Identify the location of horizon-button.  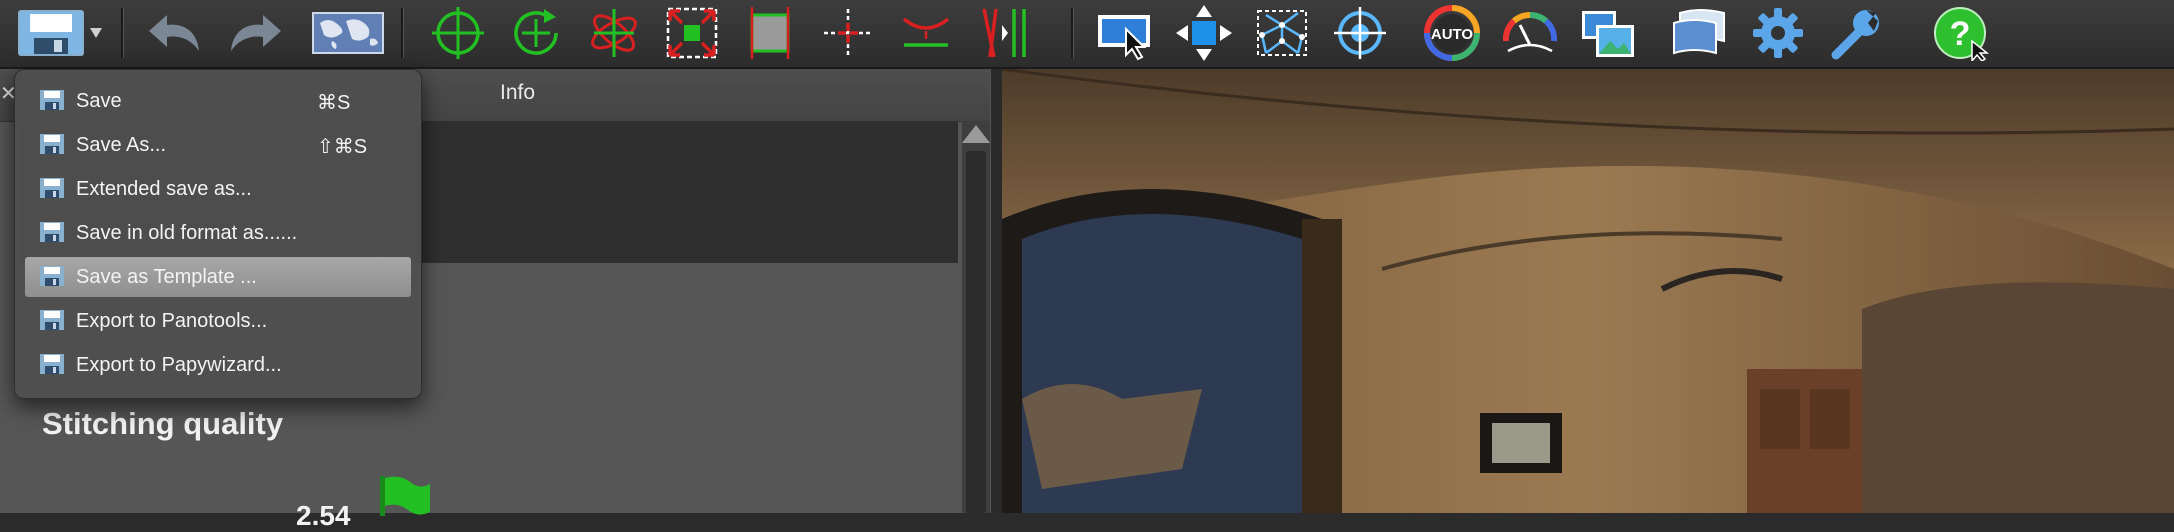
(926, 33).